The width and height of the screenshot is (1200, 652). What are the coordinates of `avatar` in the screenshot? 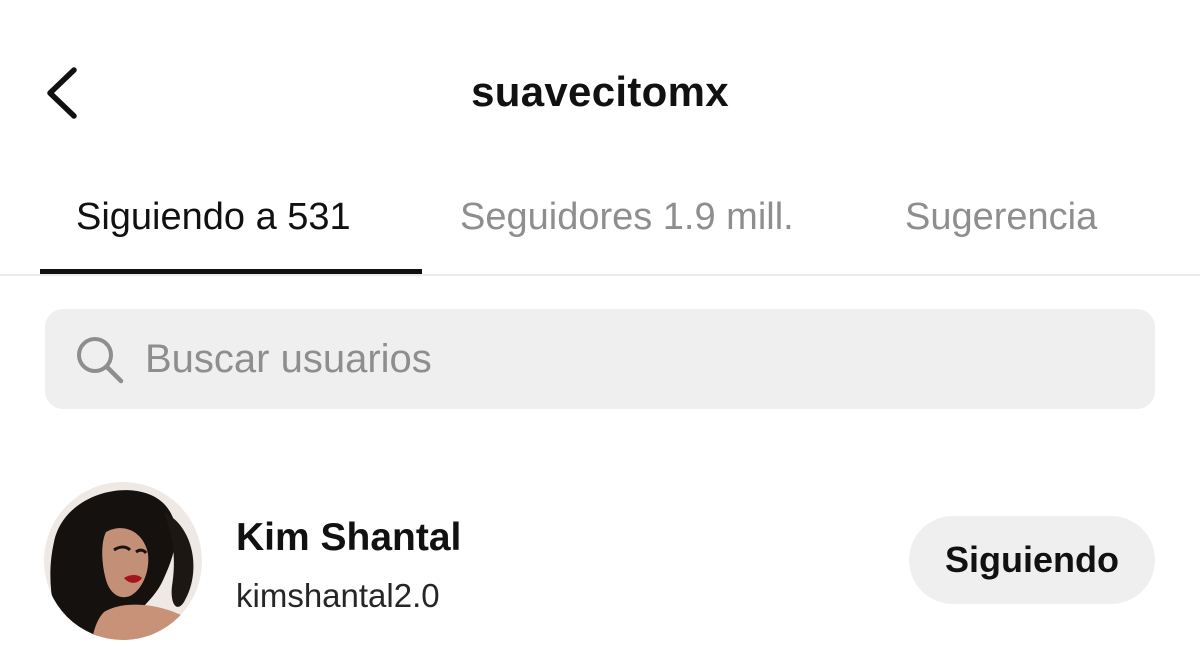 It's located at (123, 561).